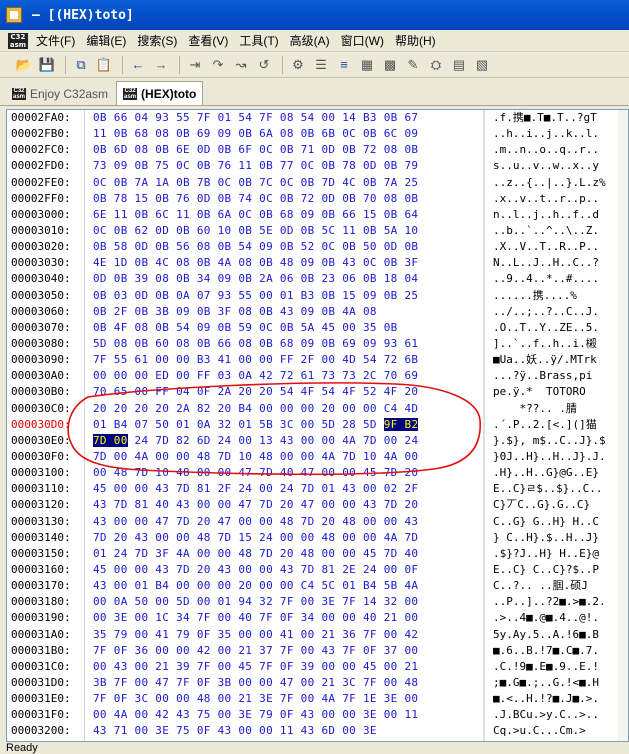 This screenshot has height=754, width=629. What do you see at coordinates (81, 65) in the screenshot?
I see `copy-icon: ⧉` at bounding box center [81, 65].